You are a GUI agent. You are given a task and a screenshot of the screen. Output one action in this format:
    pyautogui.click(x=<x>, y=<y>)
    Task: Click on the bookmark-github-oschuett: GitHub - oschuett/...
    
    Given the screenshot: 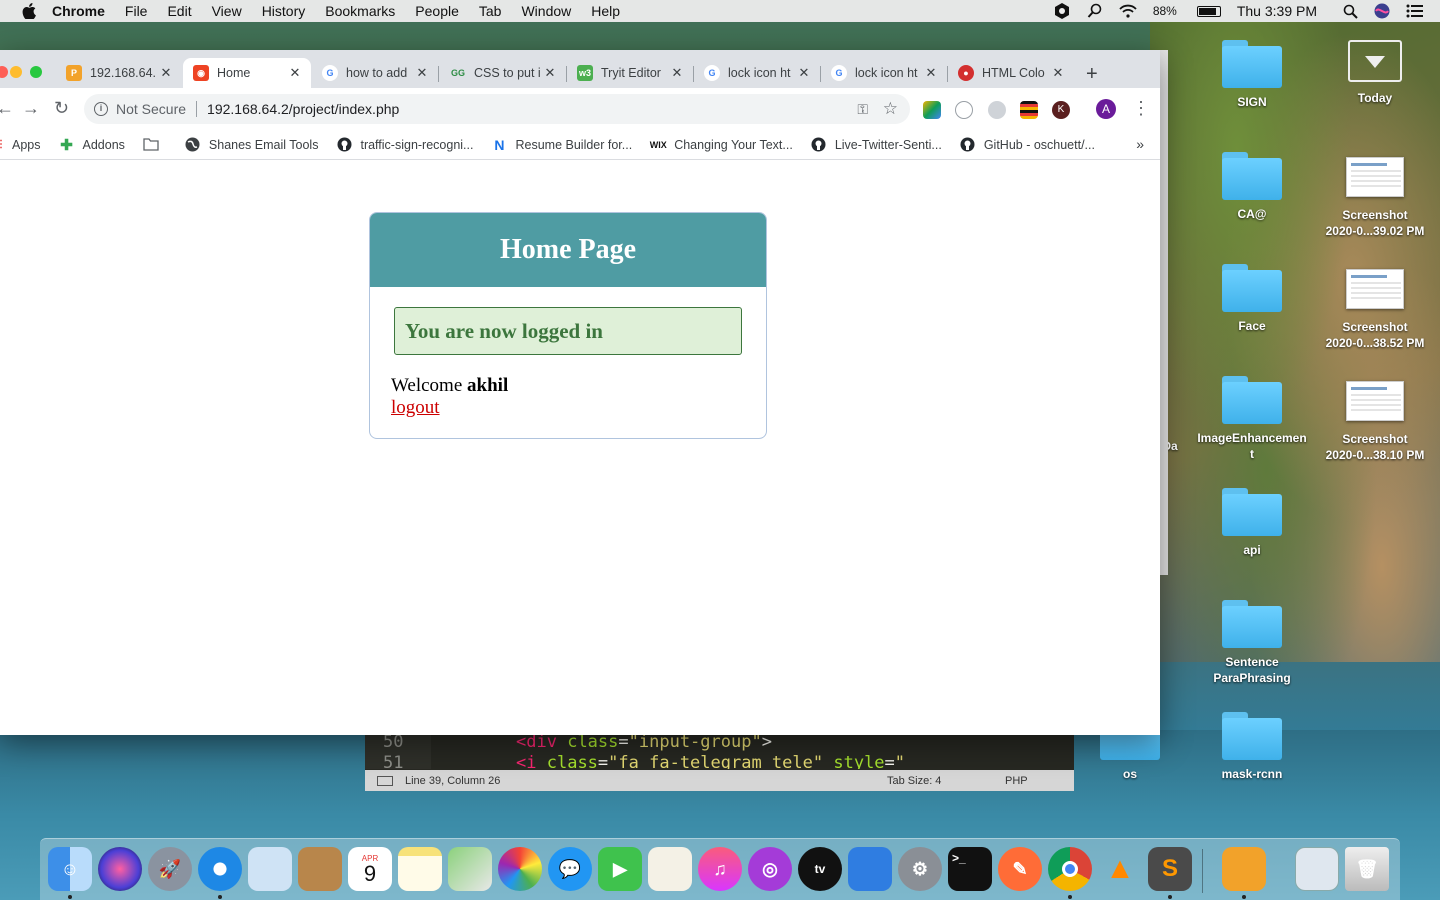 What is the action you would take?
    pyautogui.click(x=1027, y=145)
    